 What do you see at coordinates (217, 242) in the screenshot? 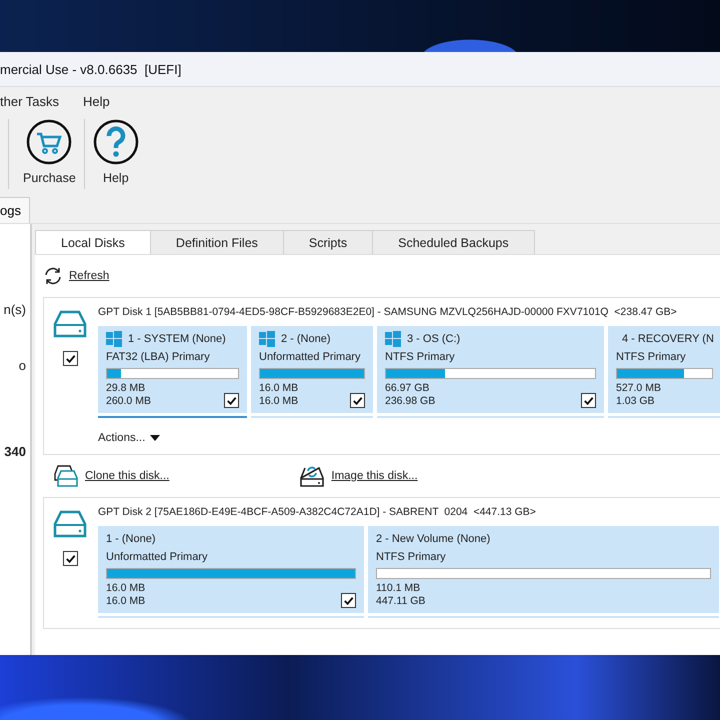
I see `tab: Definition Files` at bounding box center [217, 242].